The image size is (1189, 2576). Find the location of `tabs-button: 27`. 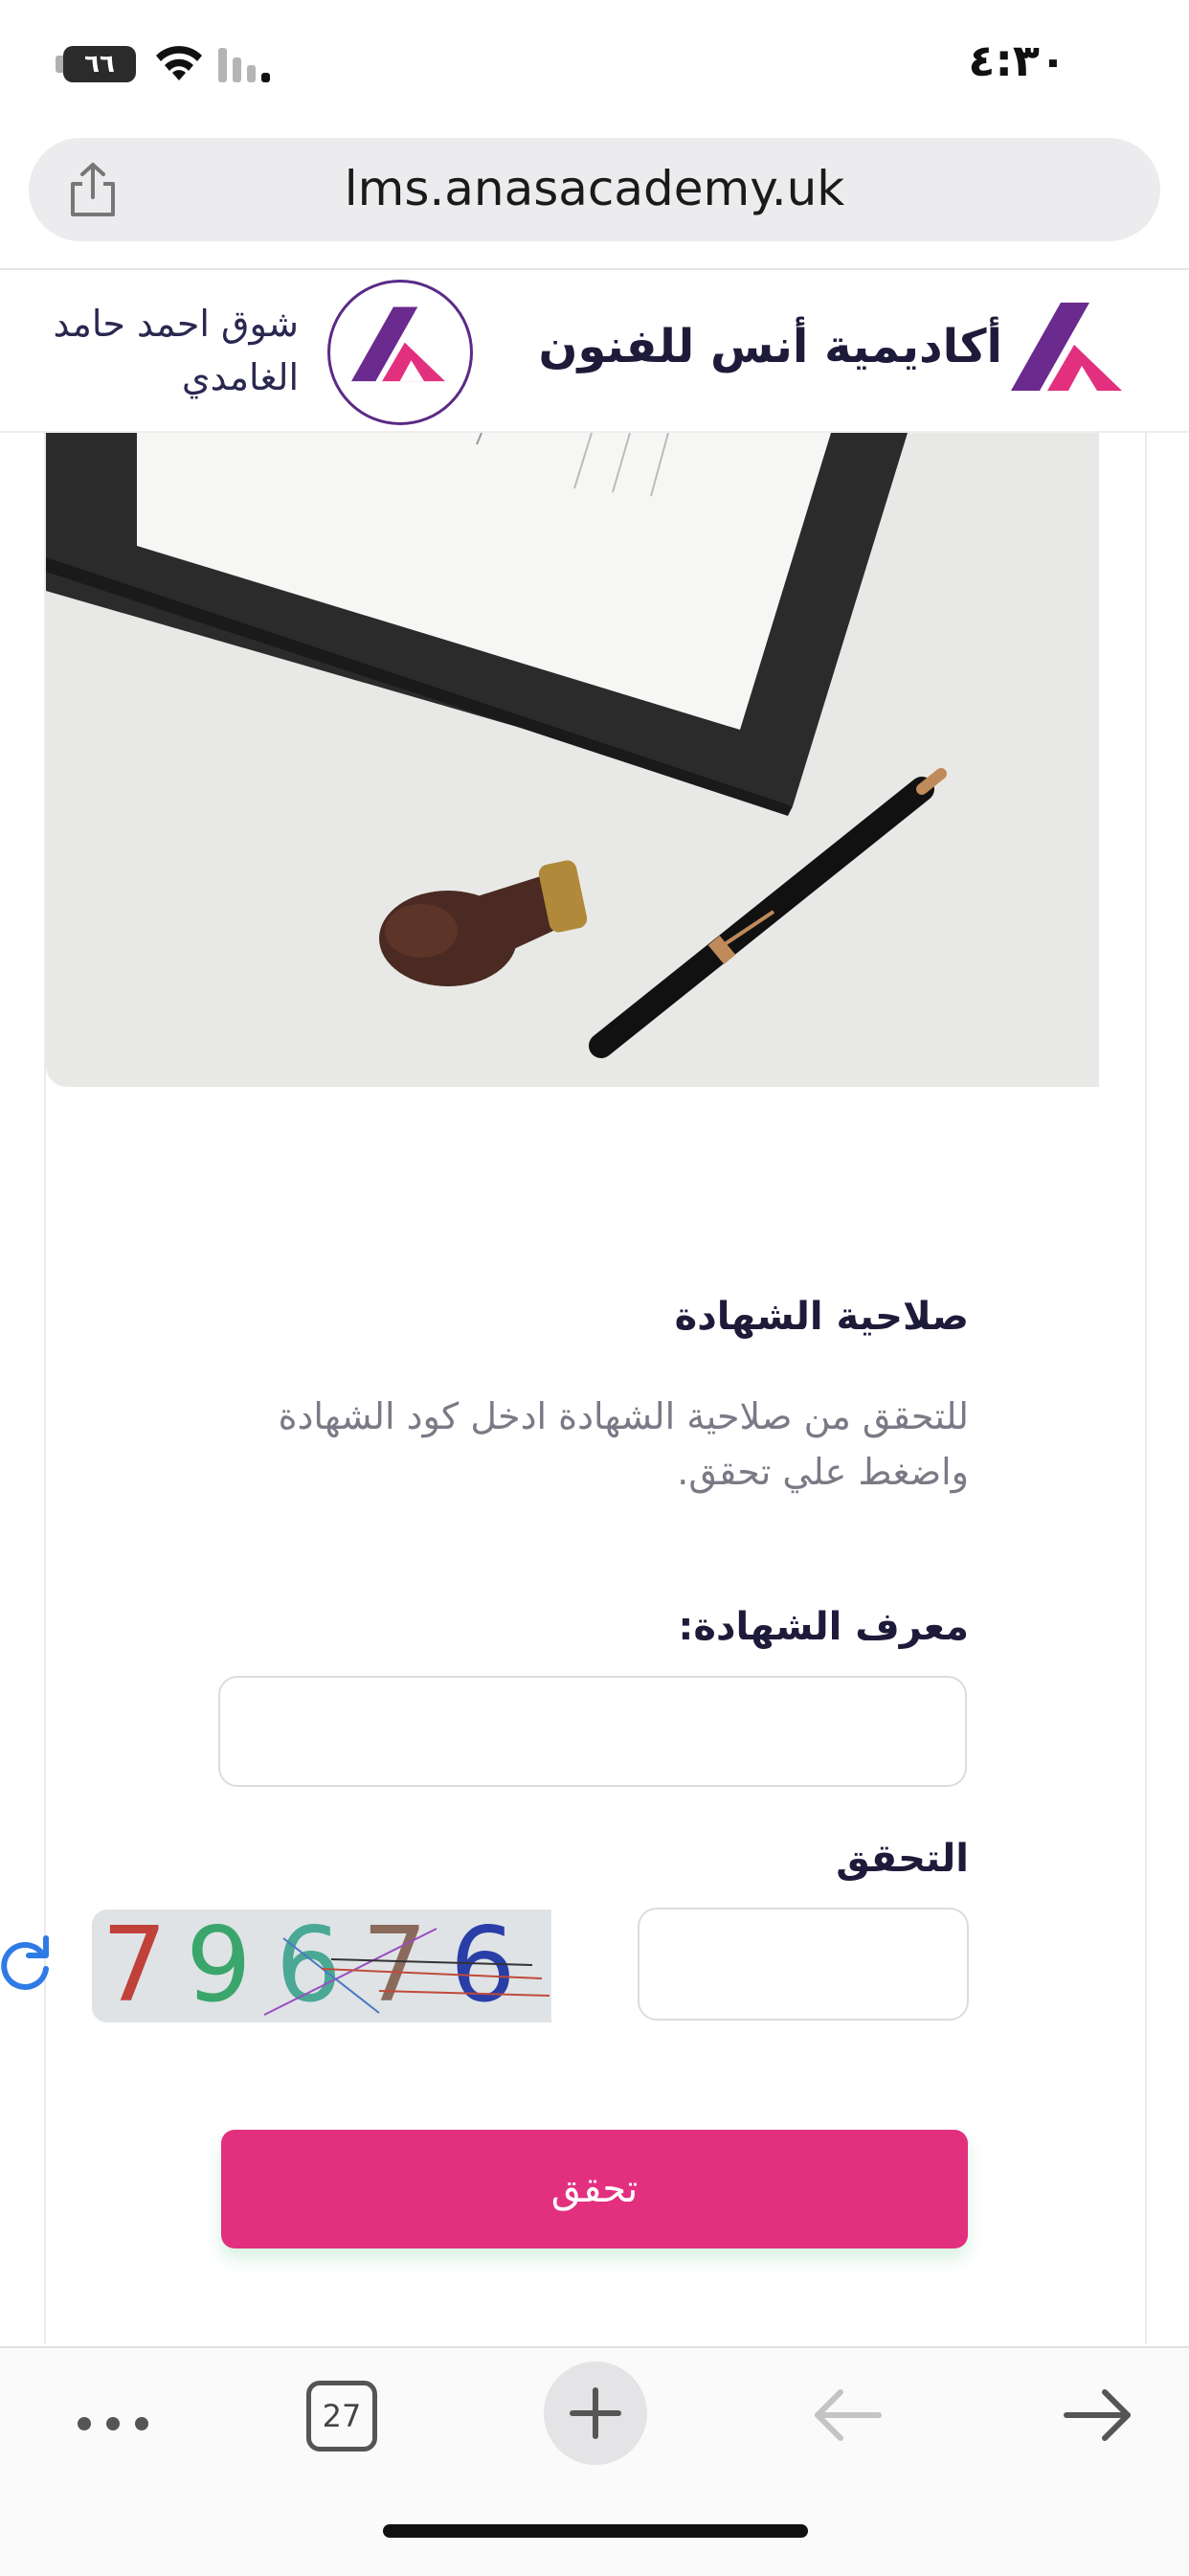

tabs-button: 27 is located at coordinates (341, 2416).